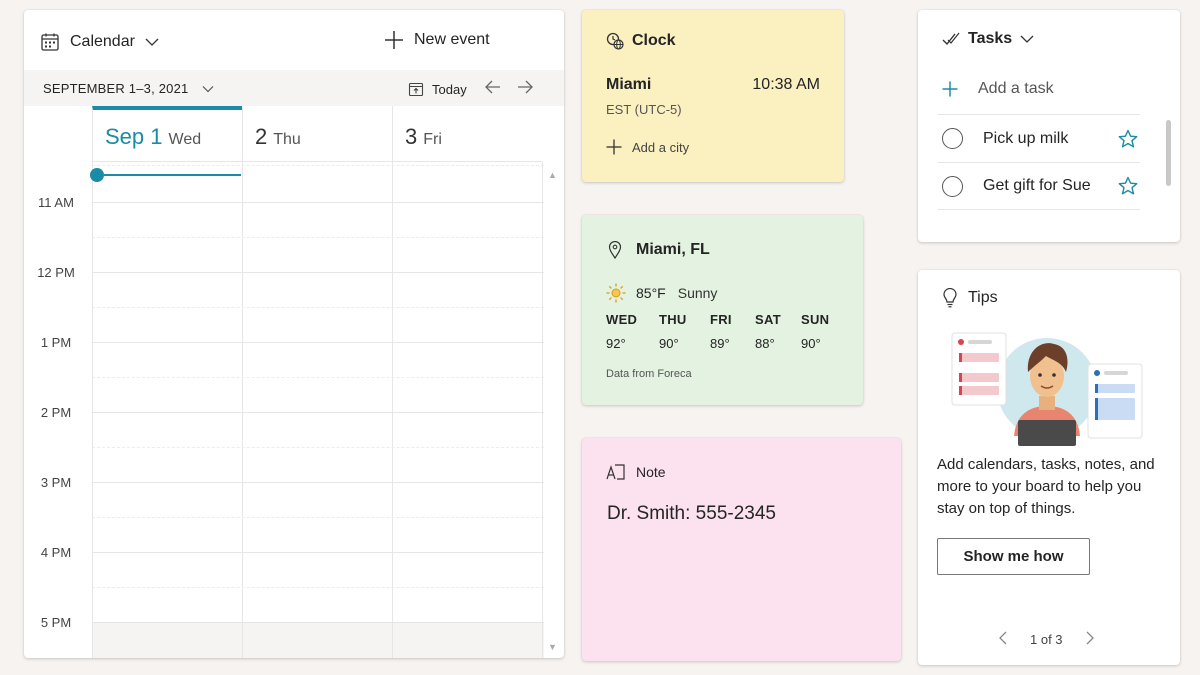 The height and width of the screenshot is (675, 1200). I want to click on today-button: Today, so click(437, 89).